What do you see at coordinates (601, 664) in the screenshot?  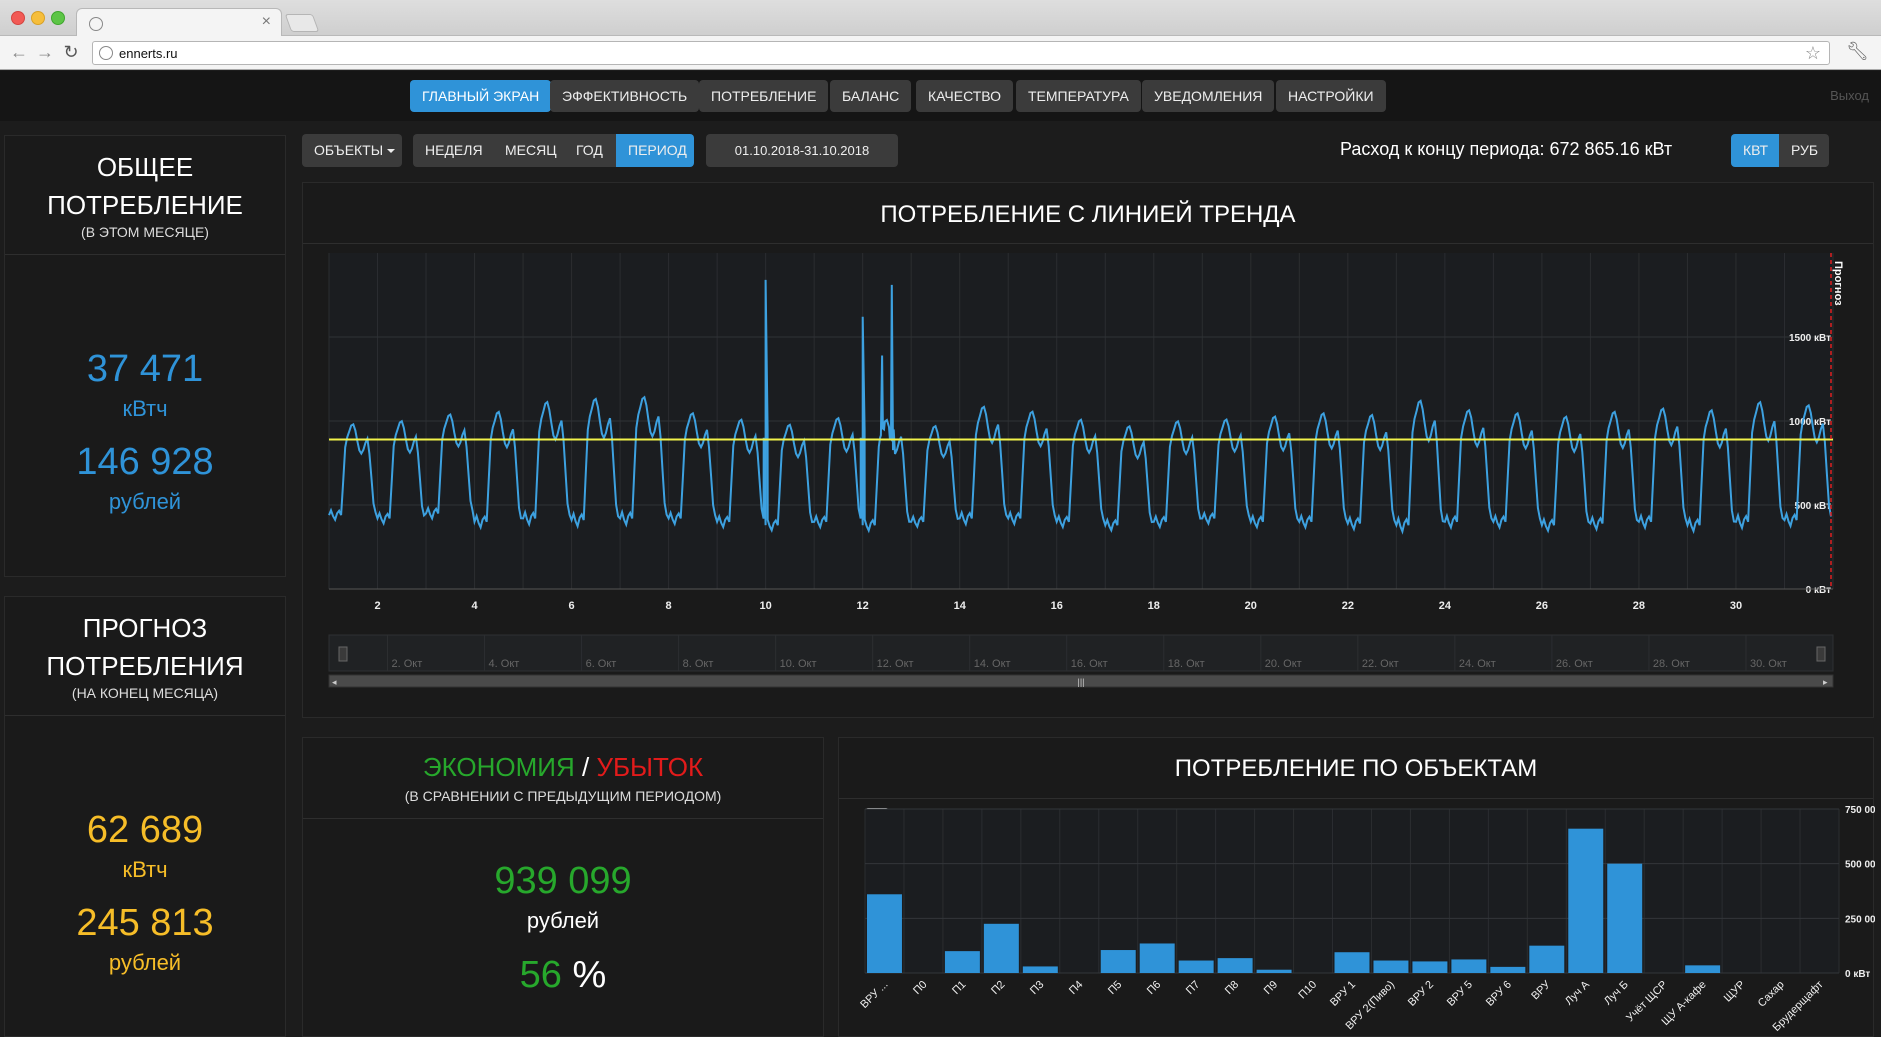 I see `navigator-date-label: 6. Окт` at bounding box center [601, 664].